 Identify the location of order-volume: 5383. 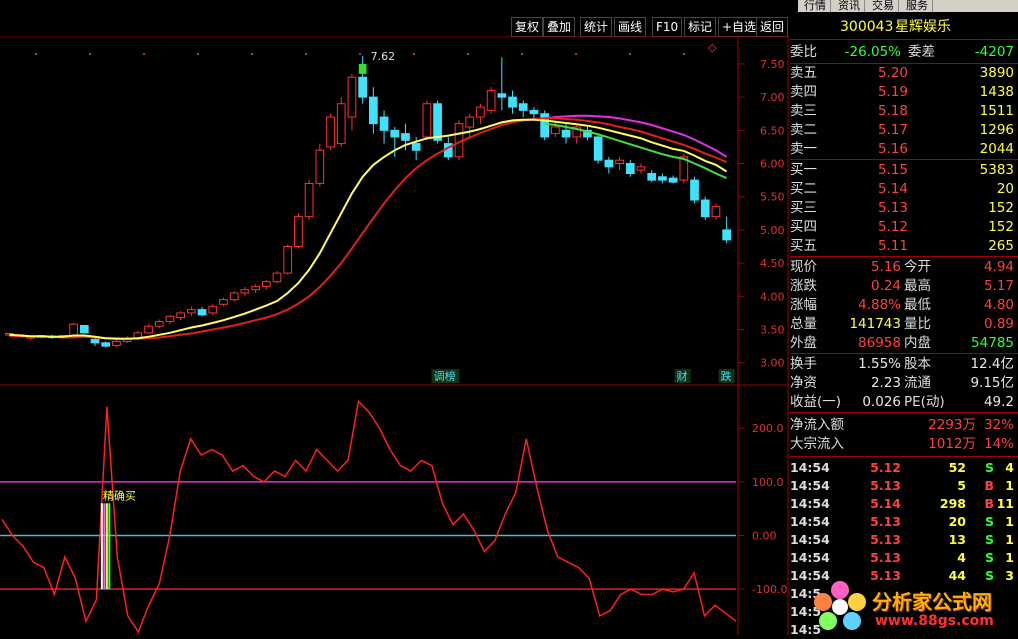
(996, 170).